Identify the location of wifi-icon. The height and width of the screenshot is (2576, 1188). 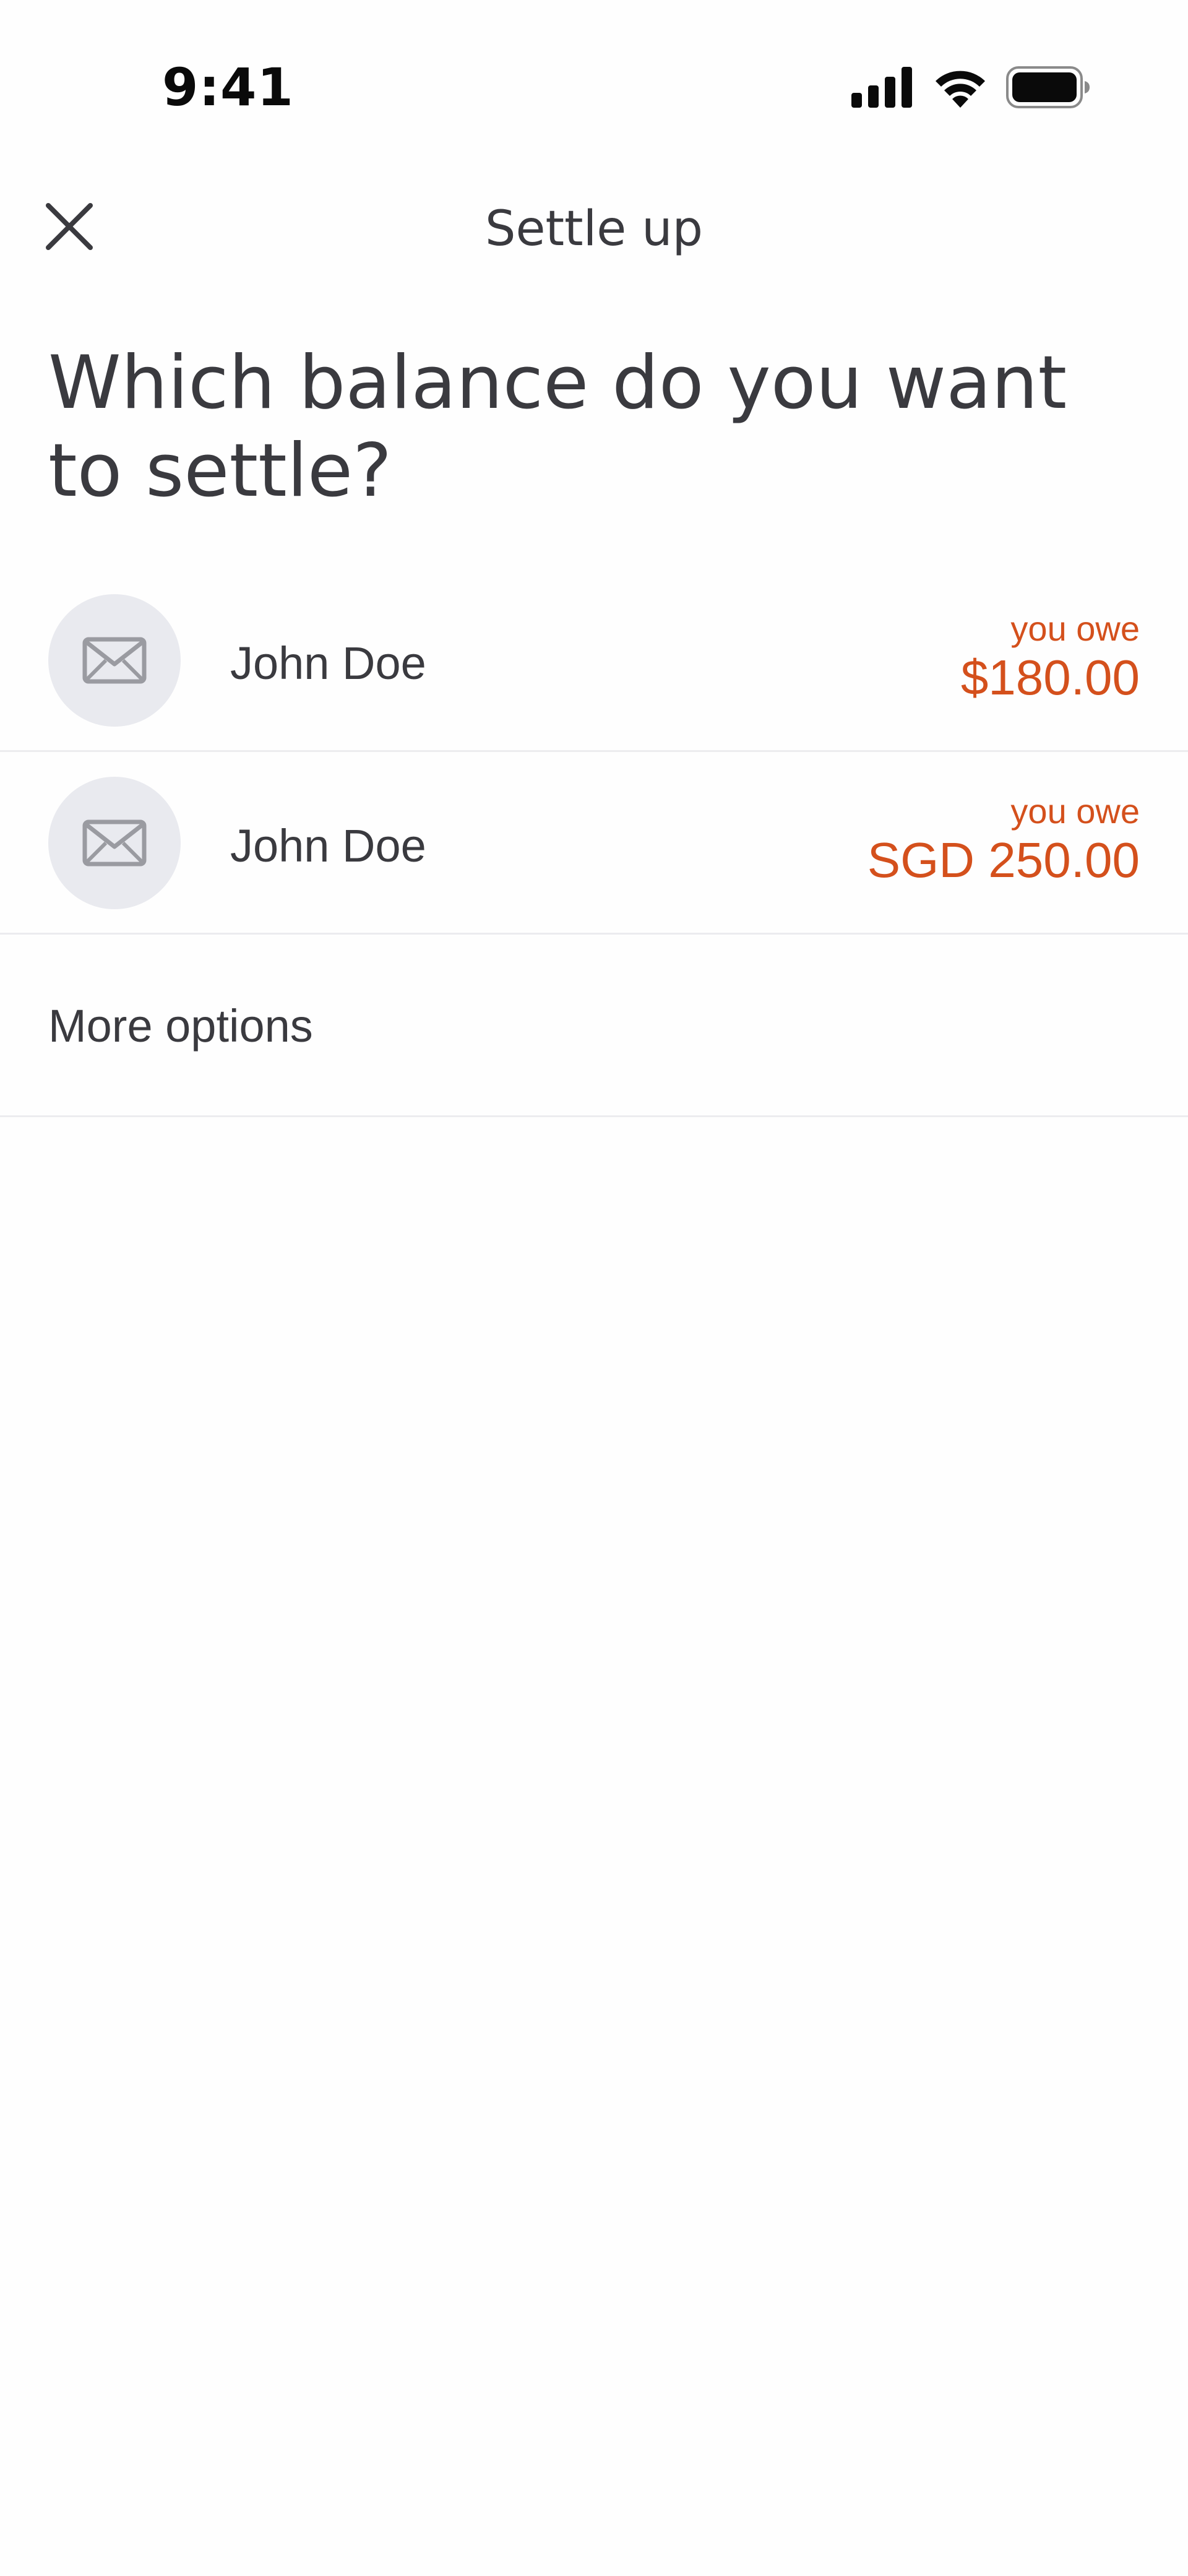
(960, 89).